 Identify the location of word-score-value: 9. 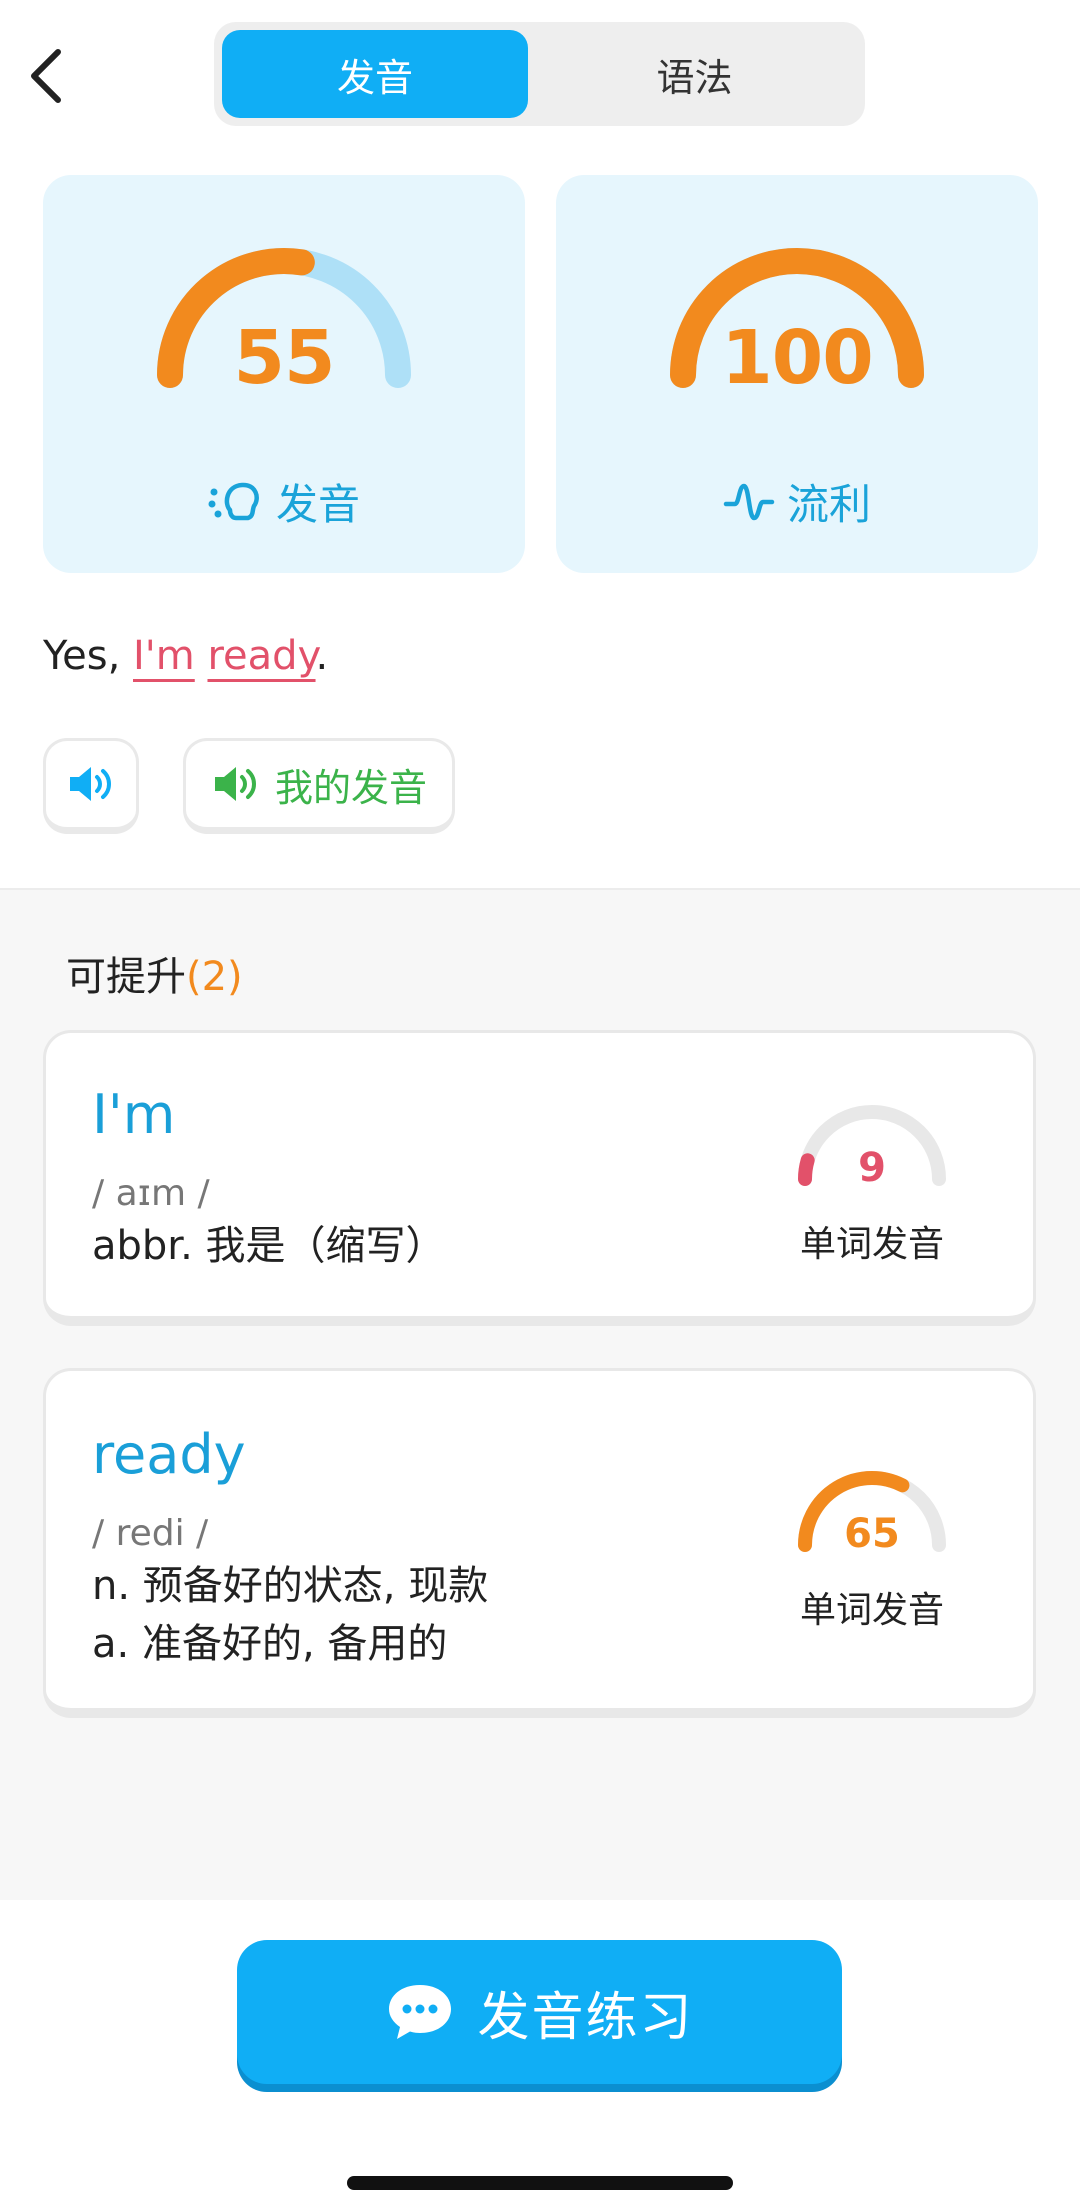
(872, 1168).